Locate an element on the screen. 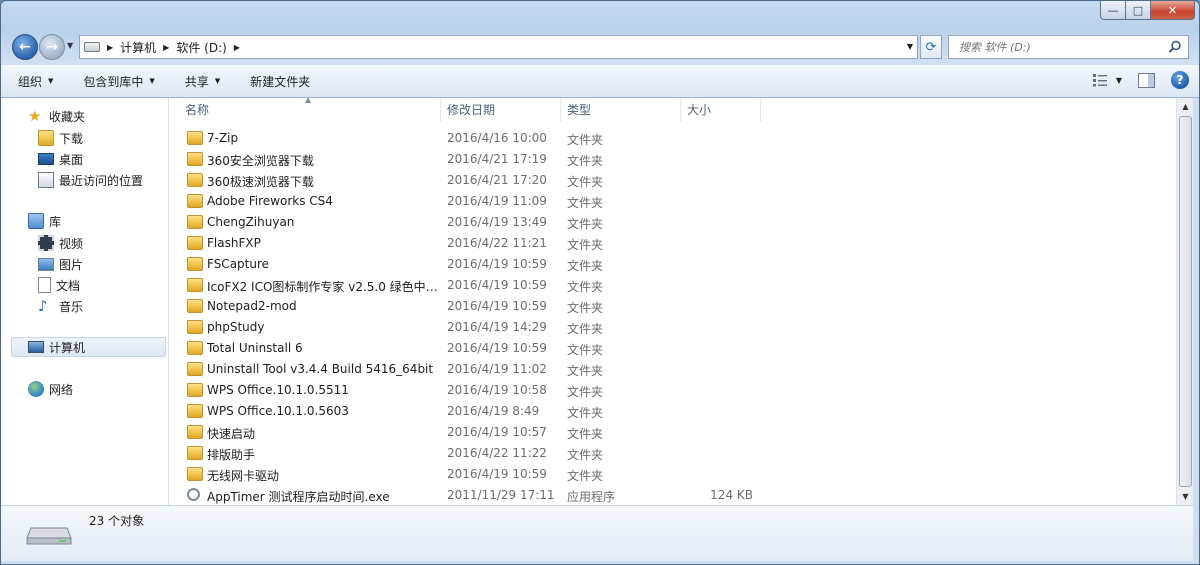  search-input is located at coordinates (1059, 47).